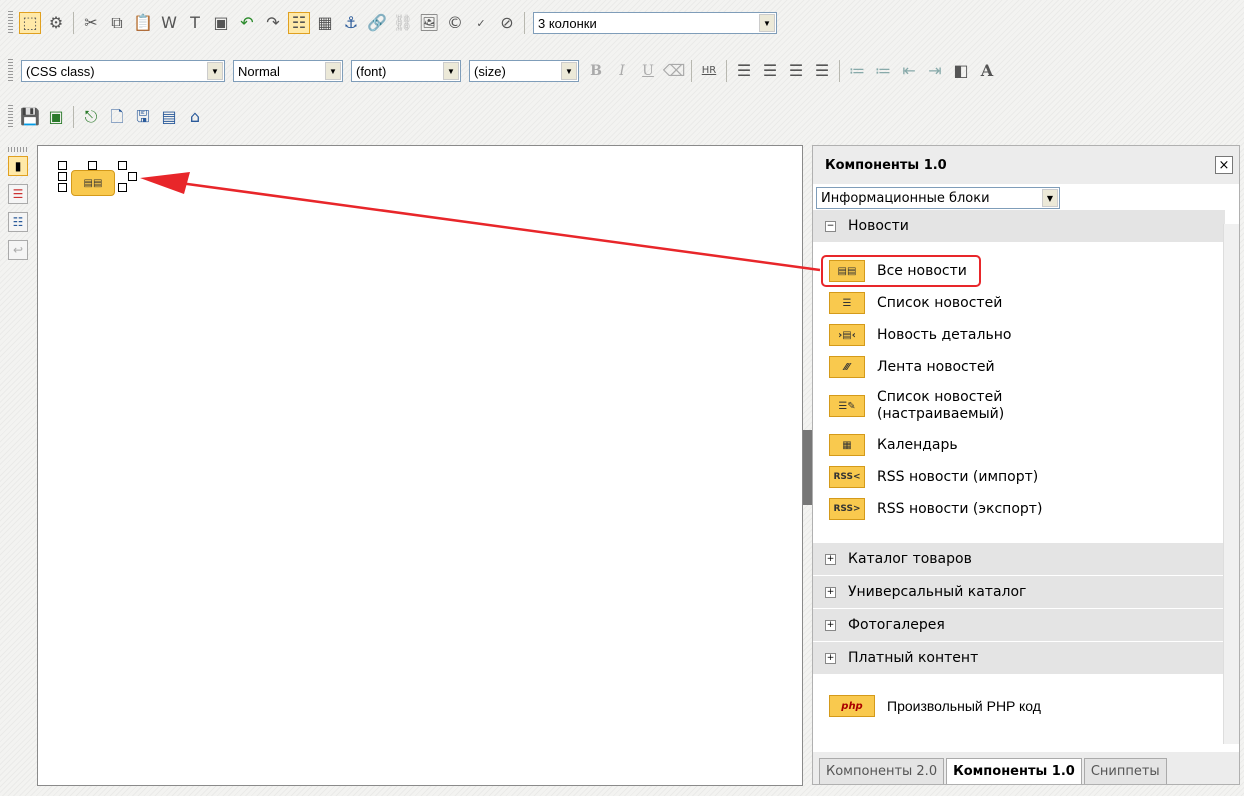  Describe the element at coordinates (822, 71) in the screenshot. I see `align-justify-icon: ☰` at that location.